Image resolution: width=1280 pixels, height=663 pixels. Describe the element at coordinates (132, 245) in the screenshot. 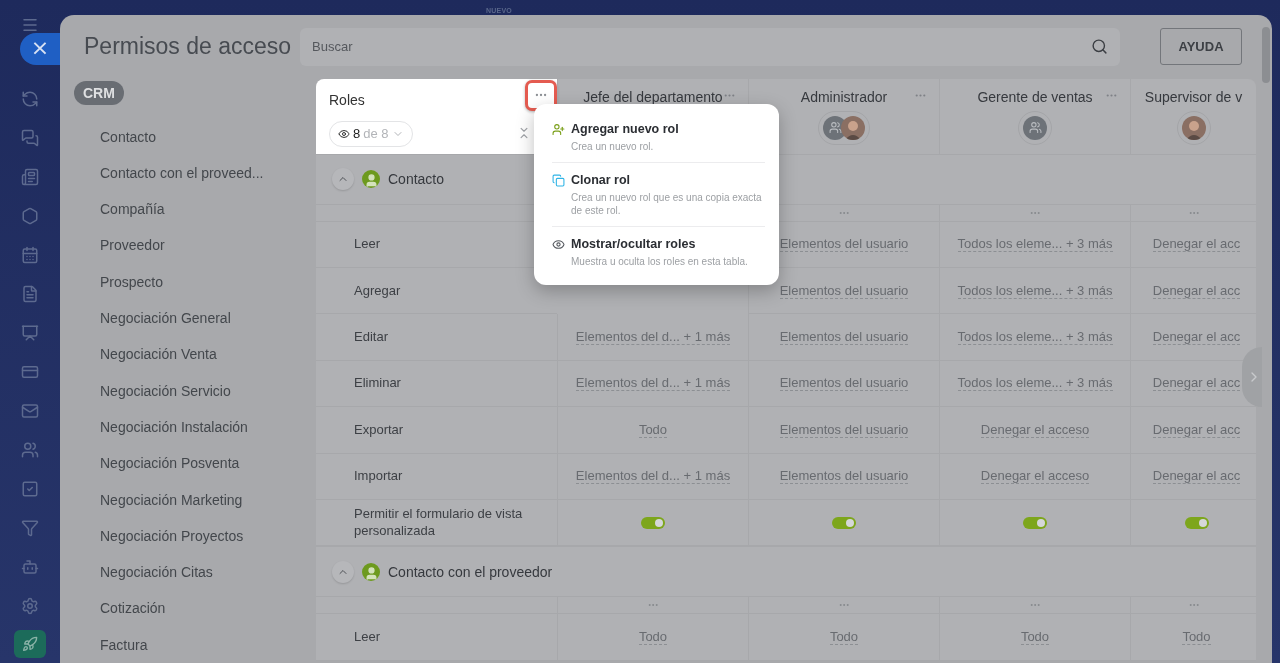

I see `nav-item: Proveedor` at that location.